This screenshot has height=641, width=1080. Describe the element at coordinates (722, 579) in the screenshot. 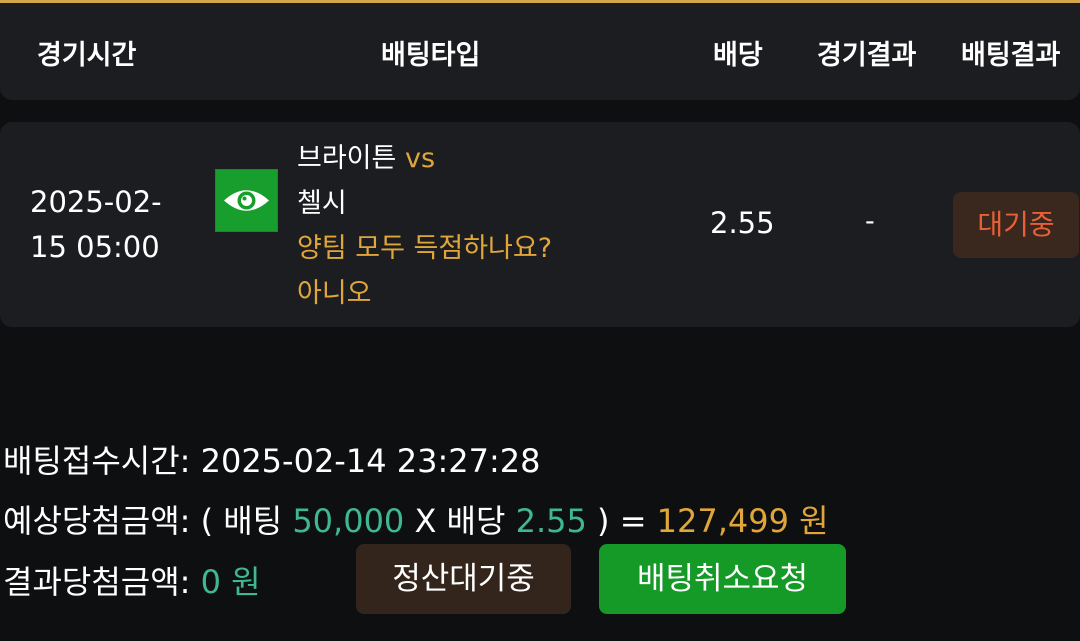

I see `cancel-bet-button: 배팅취소요청` at that location.